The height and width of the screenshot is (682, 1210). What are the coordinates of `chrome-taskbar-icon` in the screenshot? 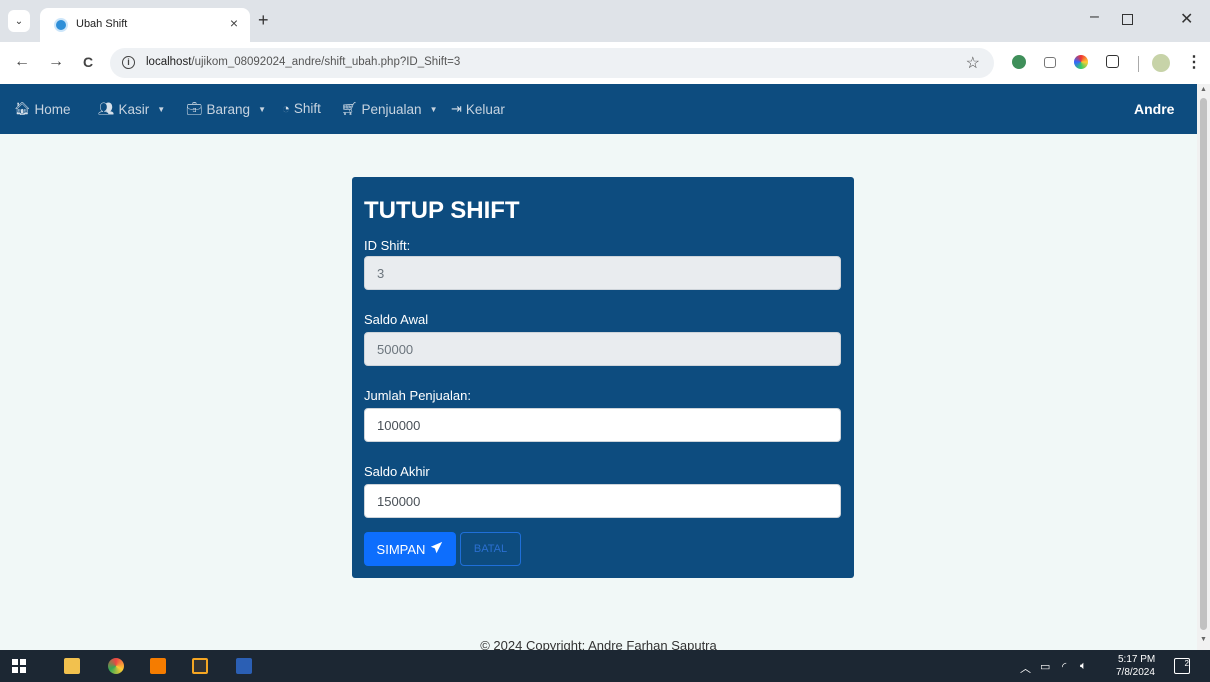 It's located at (116, 666).